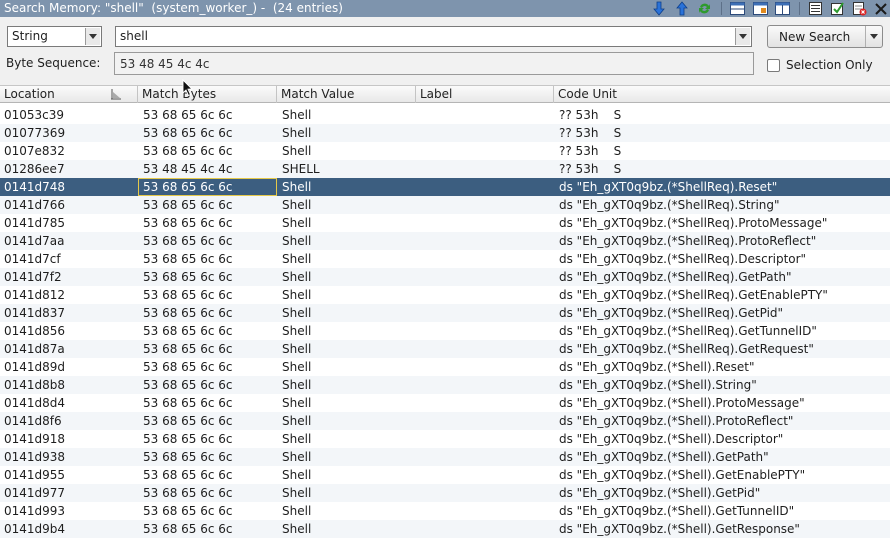  Describe the element at coordinates (671, 439) in the screenshot. I see `cell-code-unit: ds "Eh_gXT0q9bz.(*Shell).Descriptor"` at that location.